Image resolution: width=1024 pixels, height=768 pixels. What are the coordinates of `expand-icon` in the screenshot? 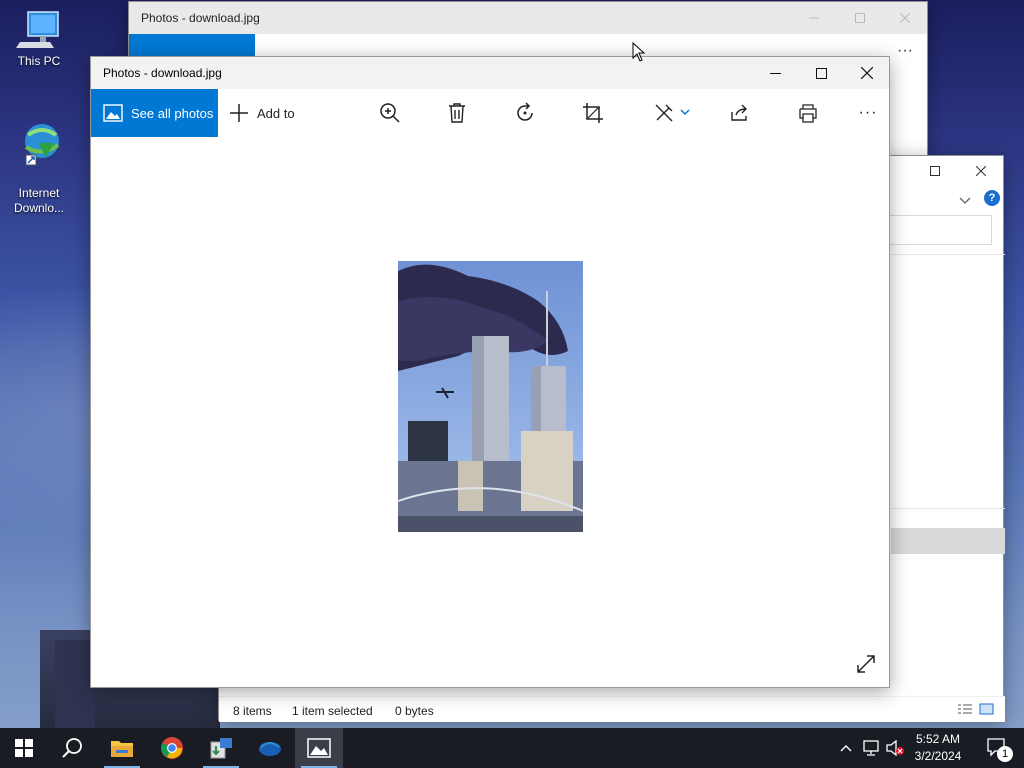 It's located at (866, 664).